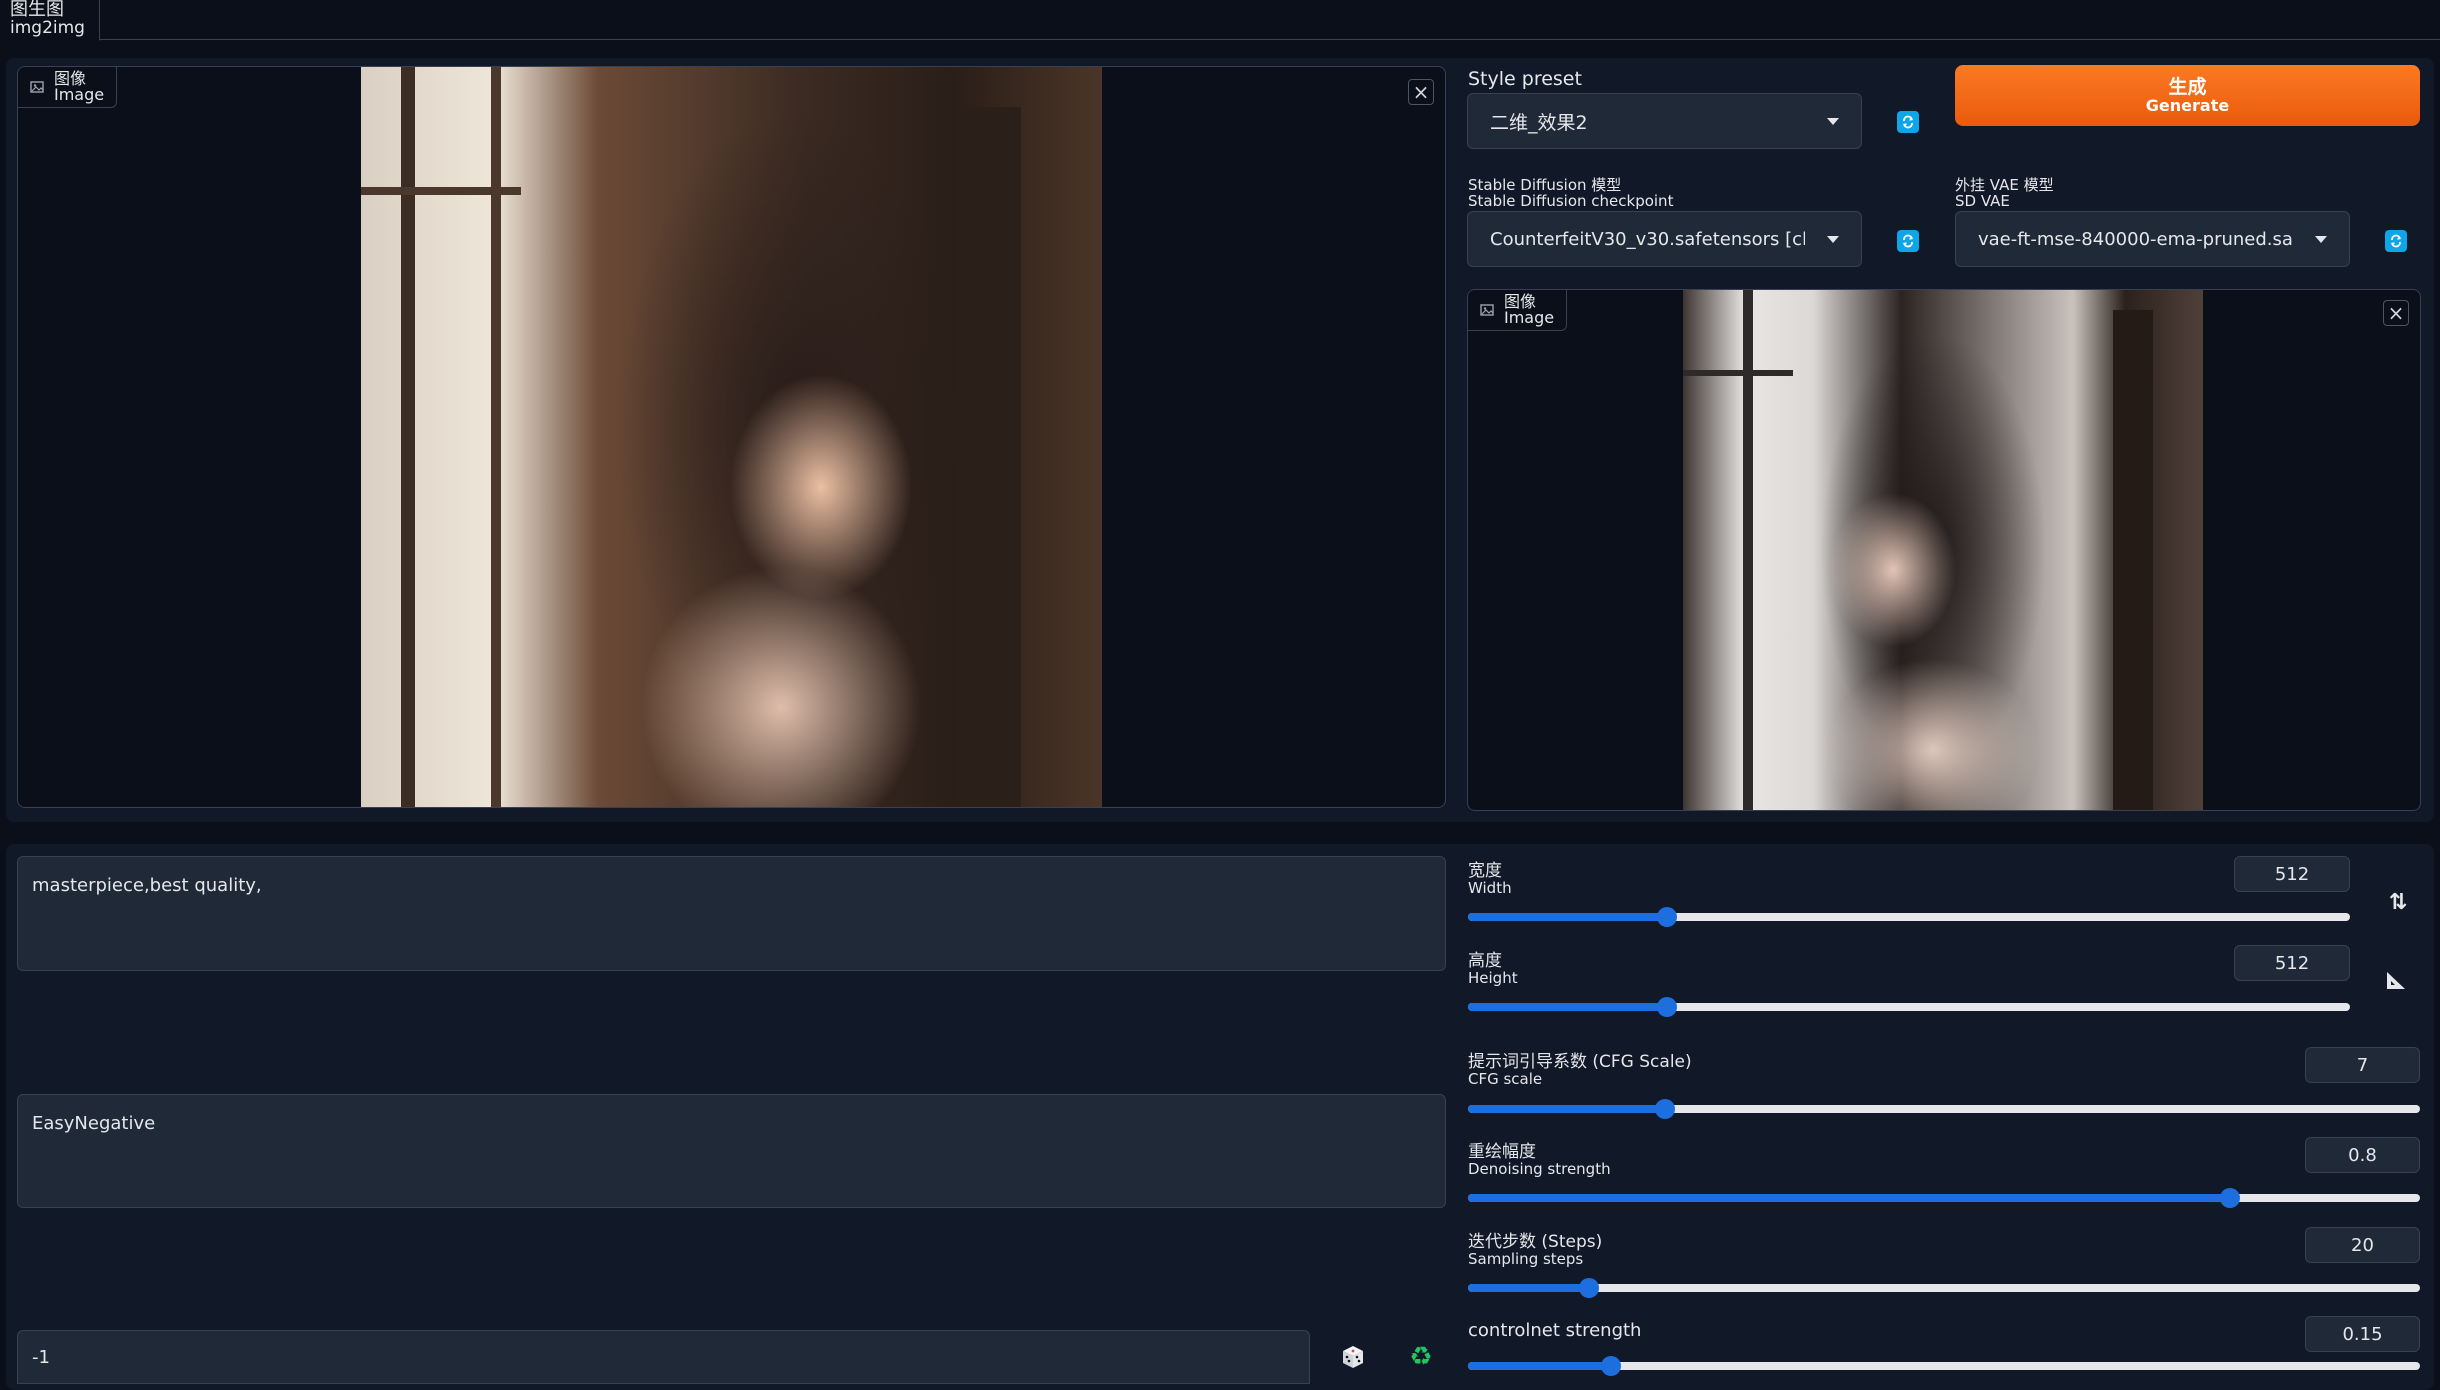 This screenshot has width=2440, height=1390. Describe the element at coordinates (1490, 888) in the screenshot. I see `width-label-en: Width` at that location.